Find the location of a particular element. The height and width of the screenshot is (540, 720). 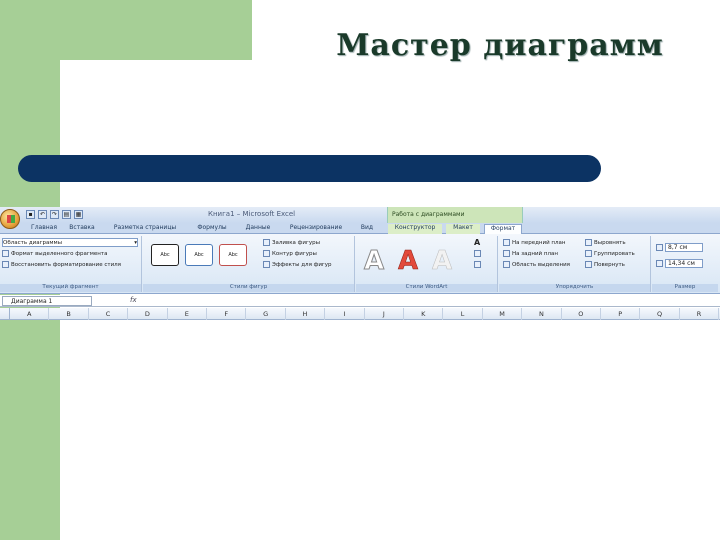

tab-data: Данные is located at coordinates (258, 229).